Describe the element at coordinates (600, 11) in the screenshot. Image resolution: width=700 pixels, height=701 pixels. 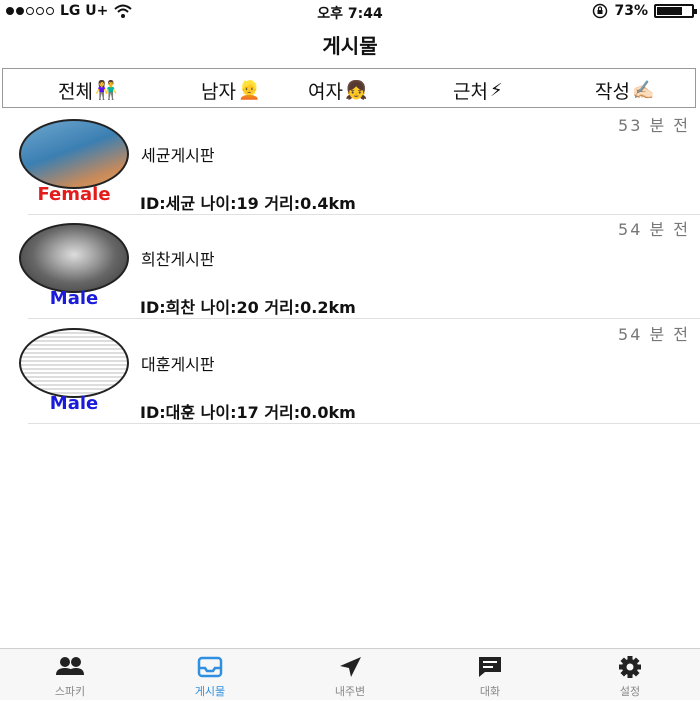
I see `rotation-lock-icon` at that location.